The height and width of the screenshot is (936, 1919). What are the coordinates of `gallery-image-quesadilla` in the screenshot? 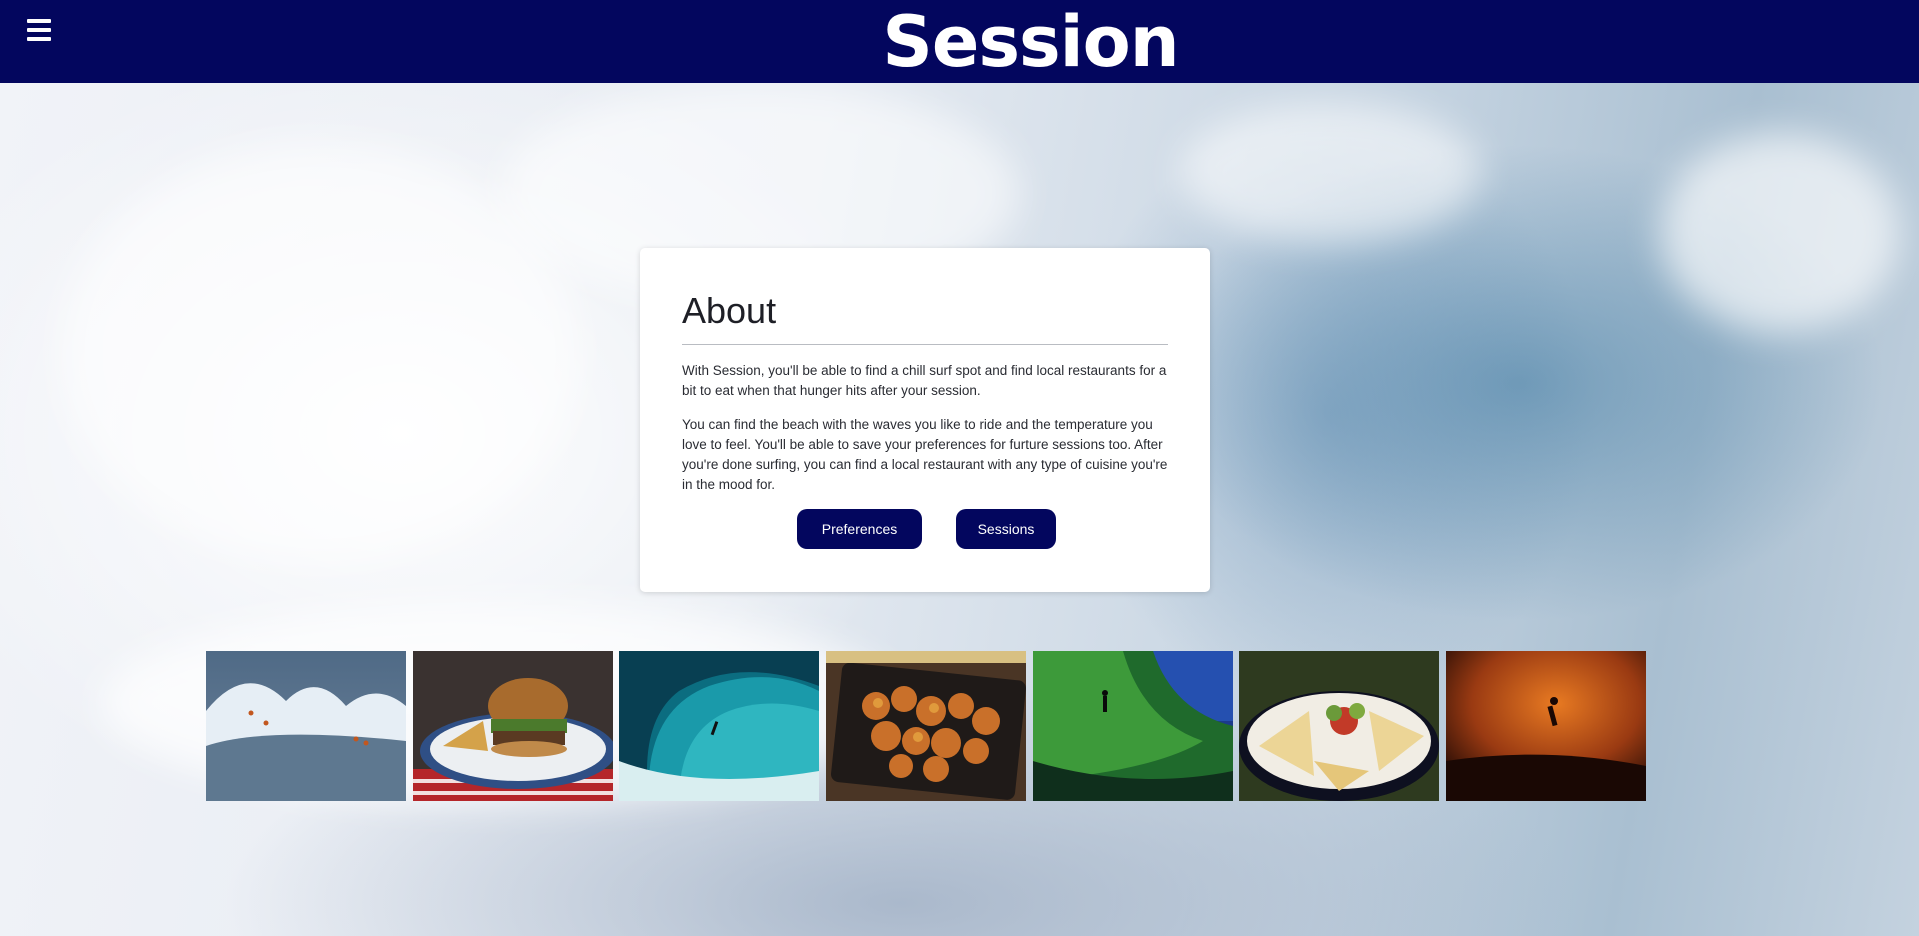 It's located at (1339, 726).